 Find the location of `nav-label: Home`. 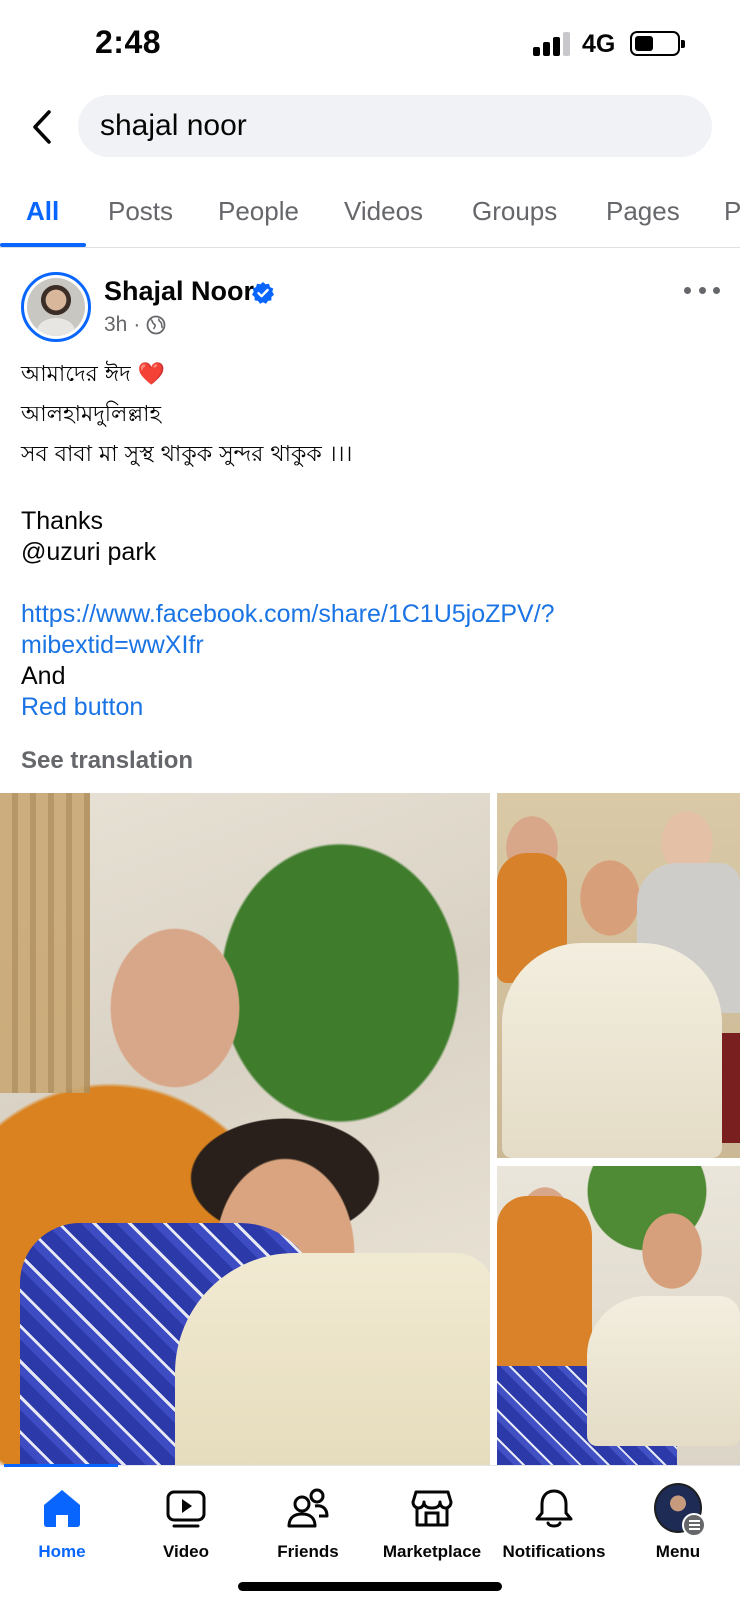

nav-label: Home is located at coordinates (62, 1551).